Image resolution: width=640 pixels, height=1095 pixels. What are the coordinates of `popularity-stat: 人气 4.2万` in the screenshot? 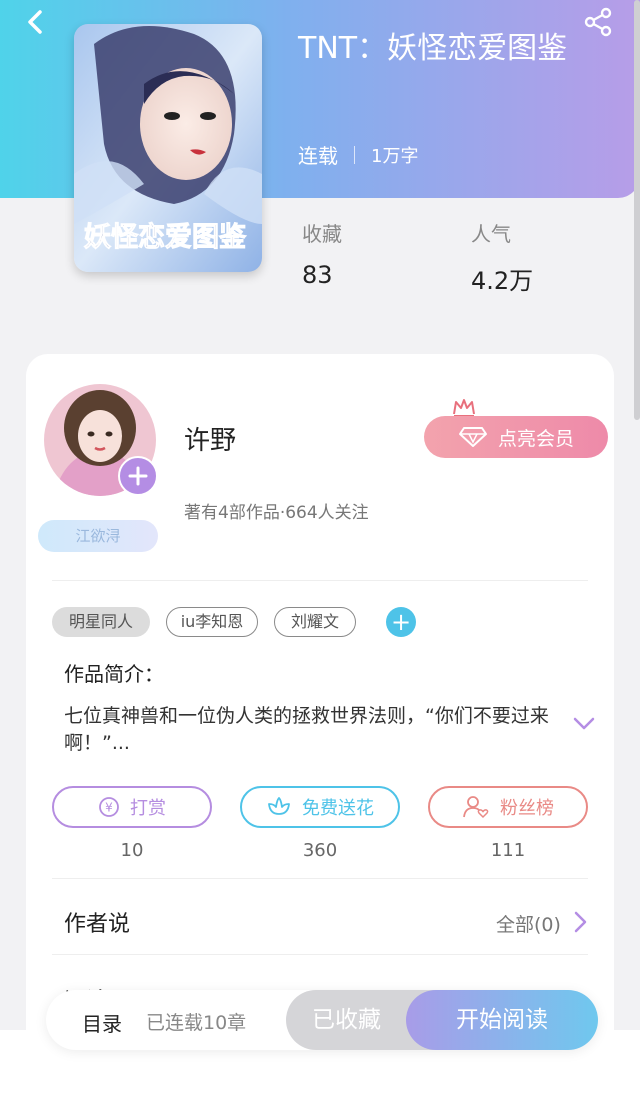 It's located at (502, 257).